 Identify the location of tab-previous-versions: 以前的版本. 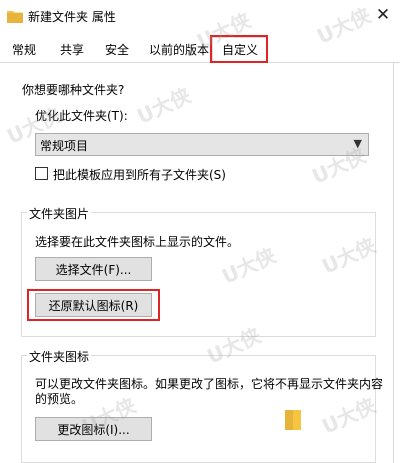
(179, 50).